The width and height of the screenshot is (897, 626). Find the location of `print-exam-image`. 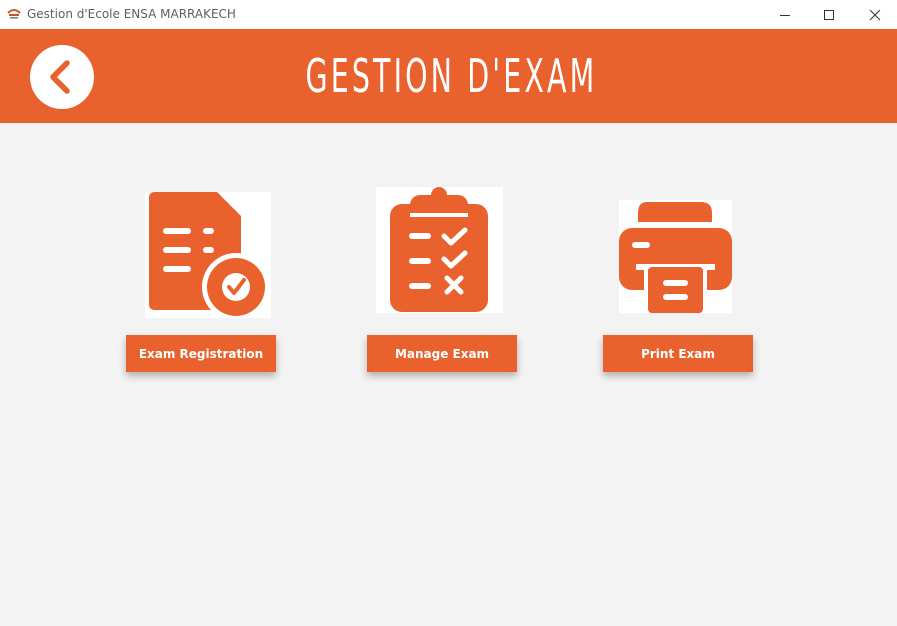

print-exam-image is located at coordinates (675, 256).